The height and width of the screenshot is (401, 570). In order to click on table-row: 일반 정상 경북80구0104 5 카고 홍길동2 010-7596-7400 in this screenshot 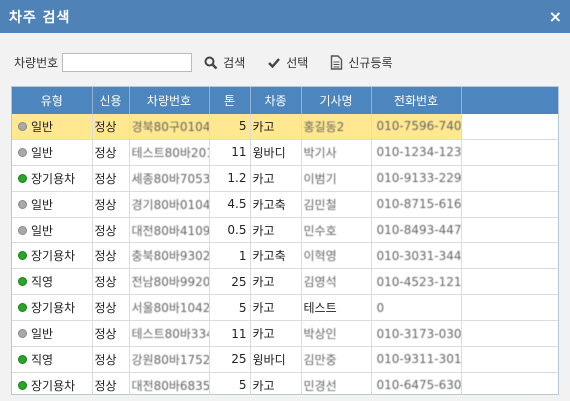, I will do `click(285, 127)`.